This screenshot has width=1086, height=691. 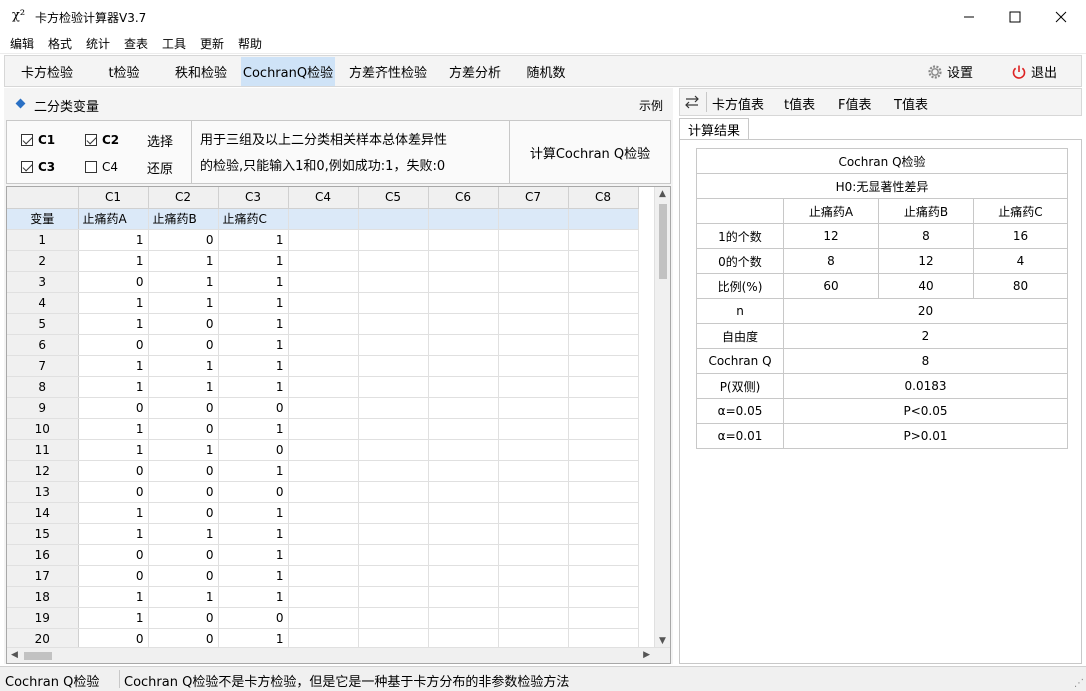 What do you see at coordinates (663, 241) in the screenshot?
I see `scroll-thumb` at bounding box center [663, 241].